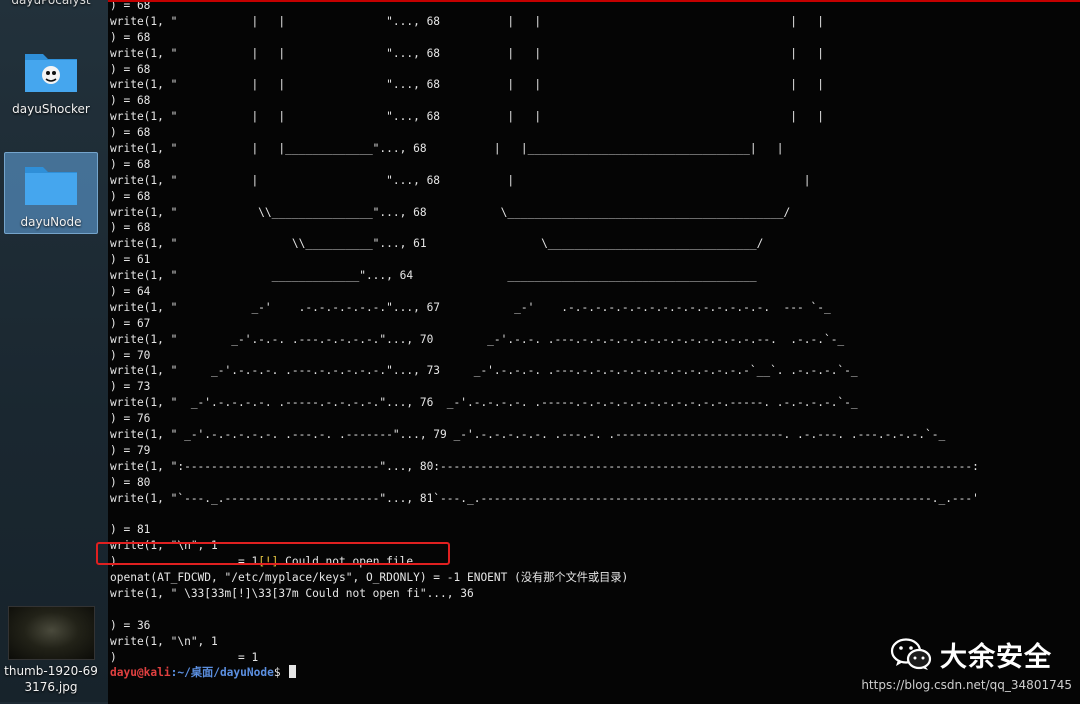 The height and width of the screenshot is (704, 1080). What do you see at coordinates (130, 387) in the screenshot?
I see `terminal-line: ) = 73` at bounding box center [130, 387].